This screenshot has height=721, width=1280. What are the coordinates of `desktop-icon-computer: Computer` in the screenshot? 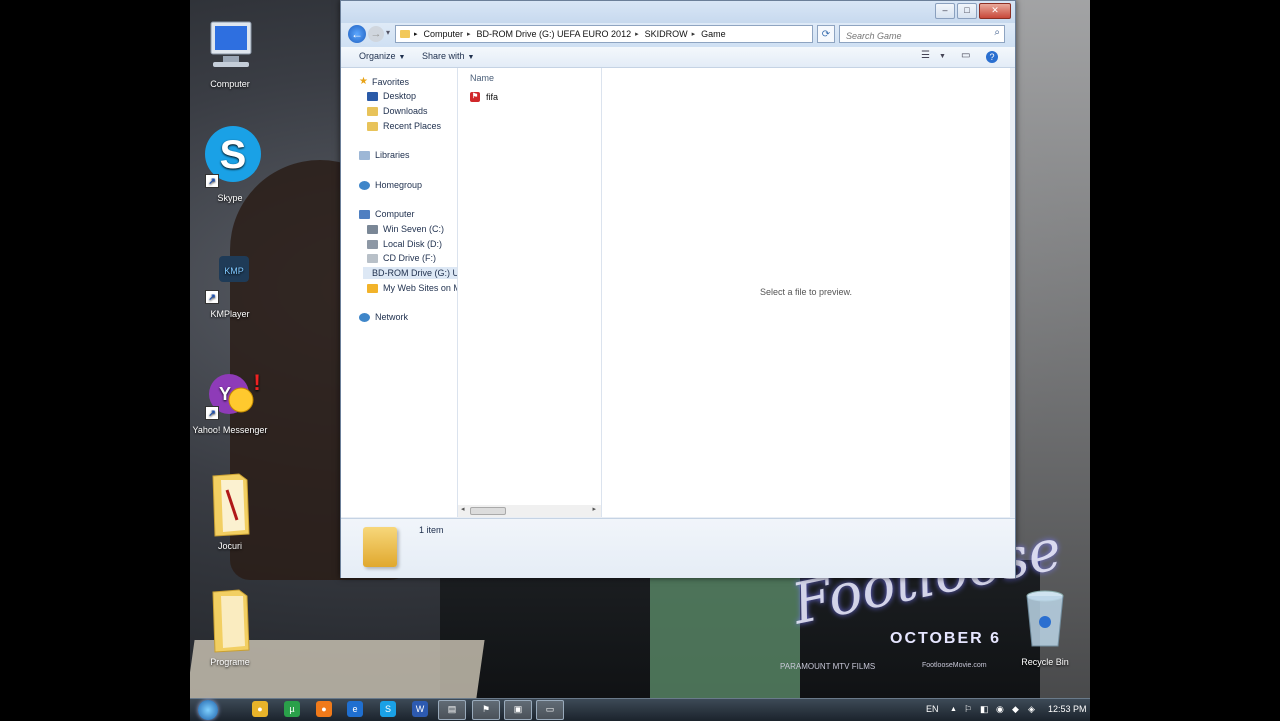 It's located at (230, 54).